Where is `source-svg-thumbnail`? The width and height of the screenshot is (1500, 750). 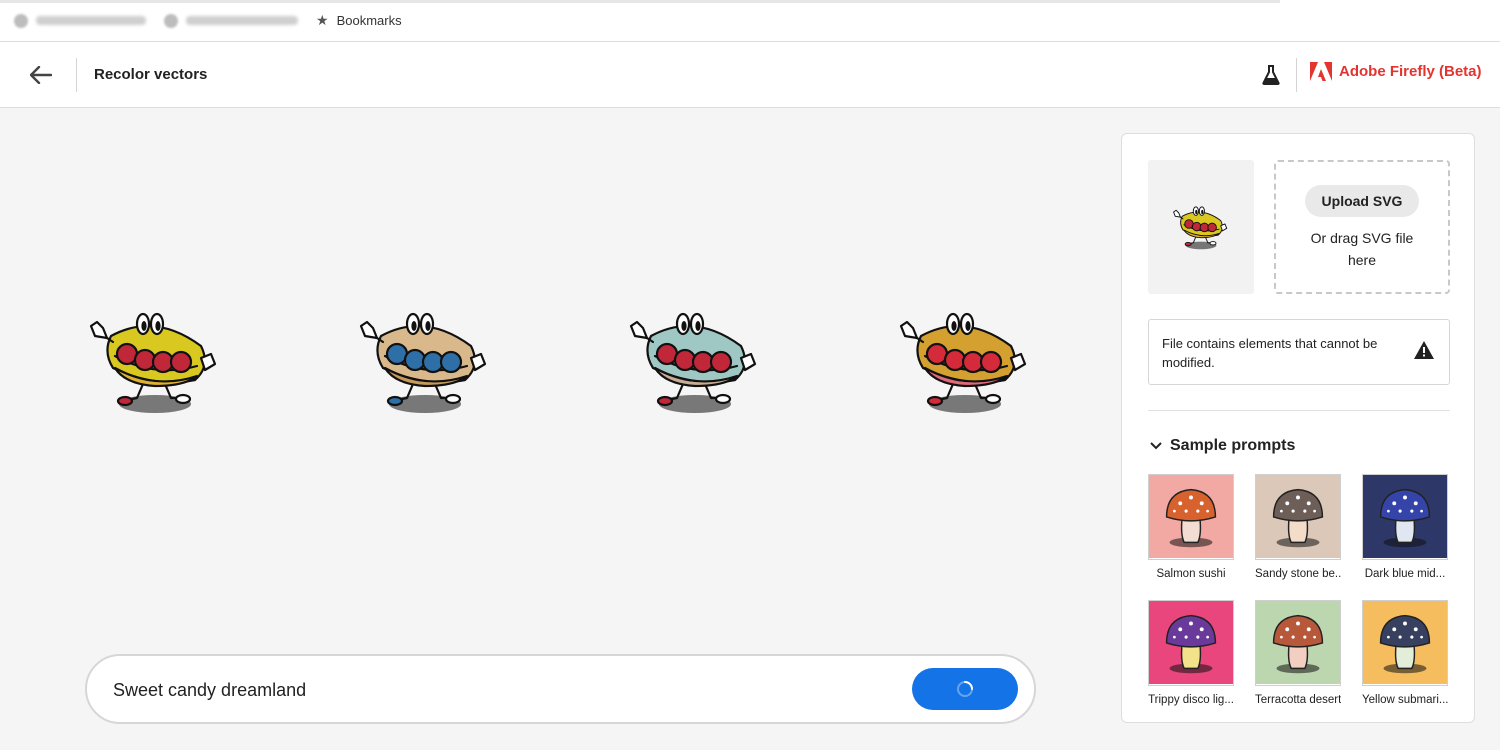 source-svg-thumbnail is located at coordinates (1201, 227).